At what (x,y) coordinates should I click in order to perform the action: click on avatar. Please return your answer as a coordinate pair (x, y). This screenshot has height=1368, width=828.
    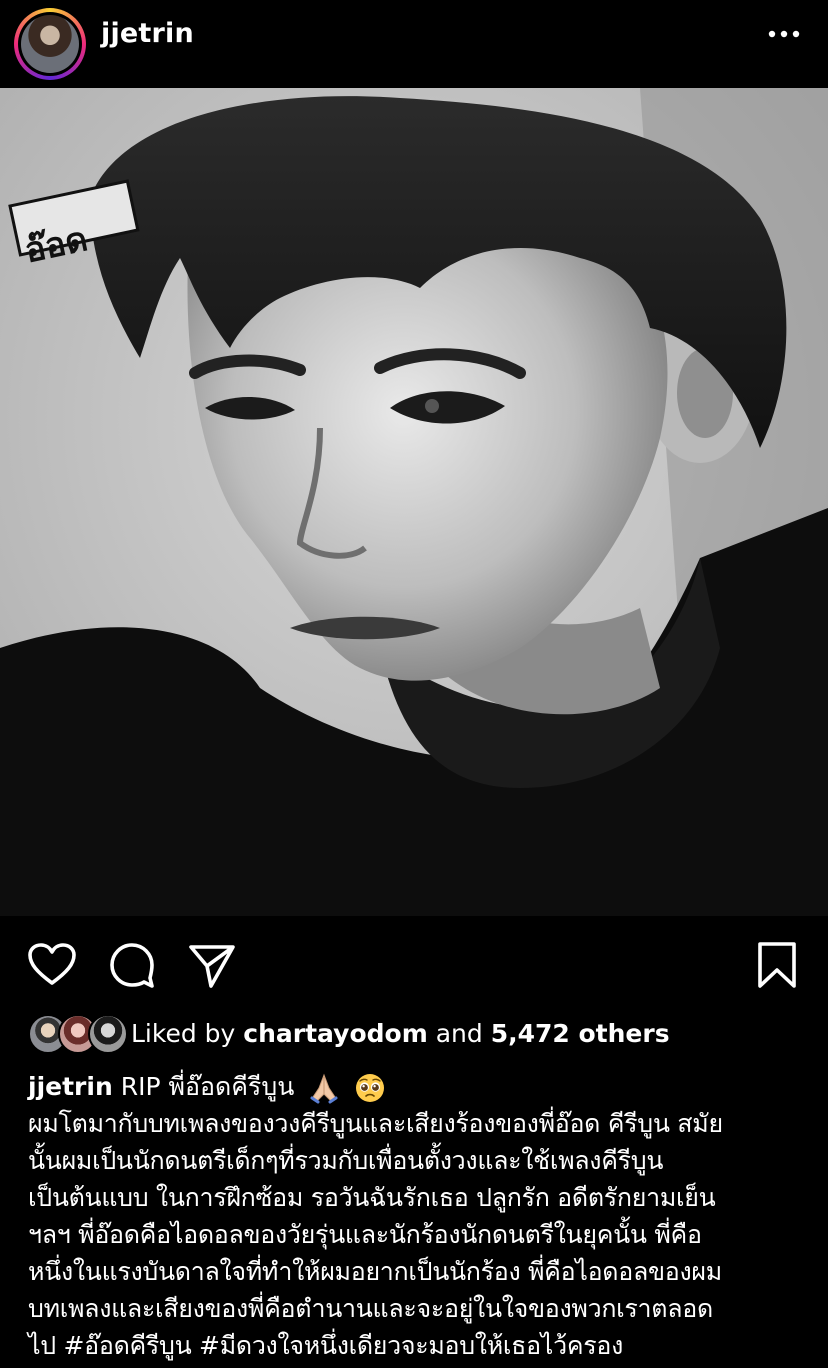
    Looking at the image, I should click on (50, 44).